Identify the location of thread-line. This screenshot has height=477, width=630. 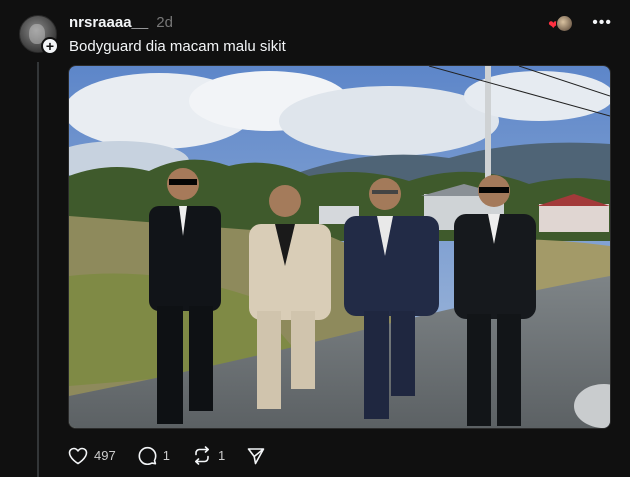
(38, 269).